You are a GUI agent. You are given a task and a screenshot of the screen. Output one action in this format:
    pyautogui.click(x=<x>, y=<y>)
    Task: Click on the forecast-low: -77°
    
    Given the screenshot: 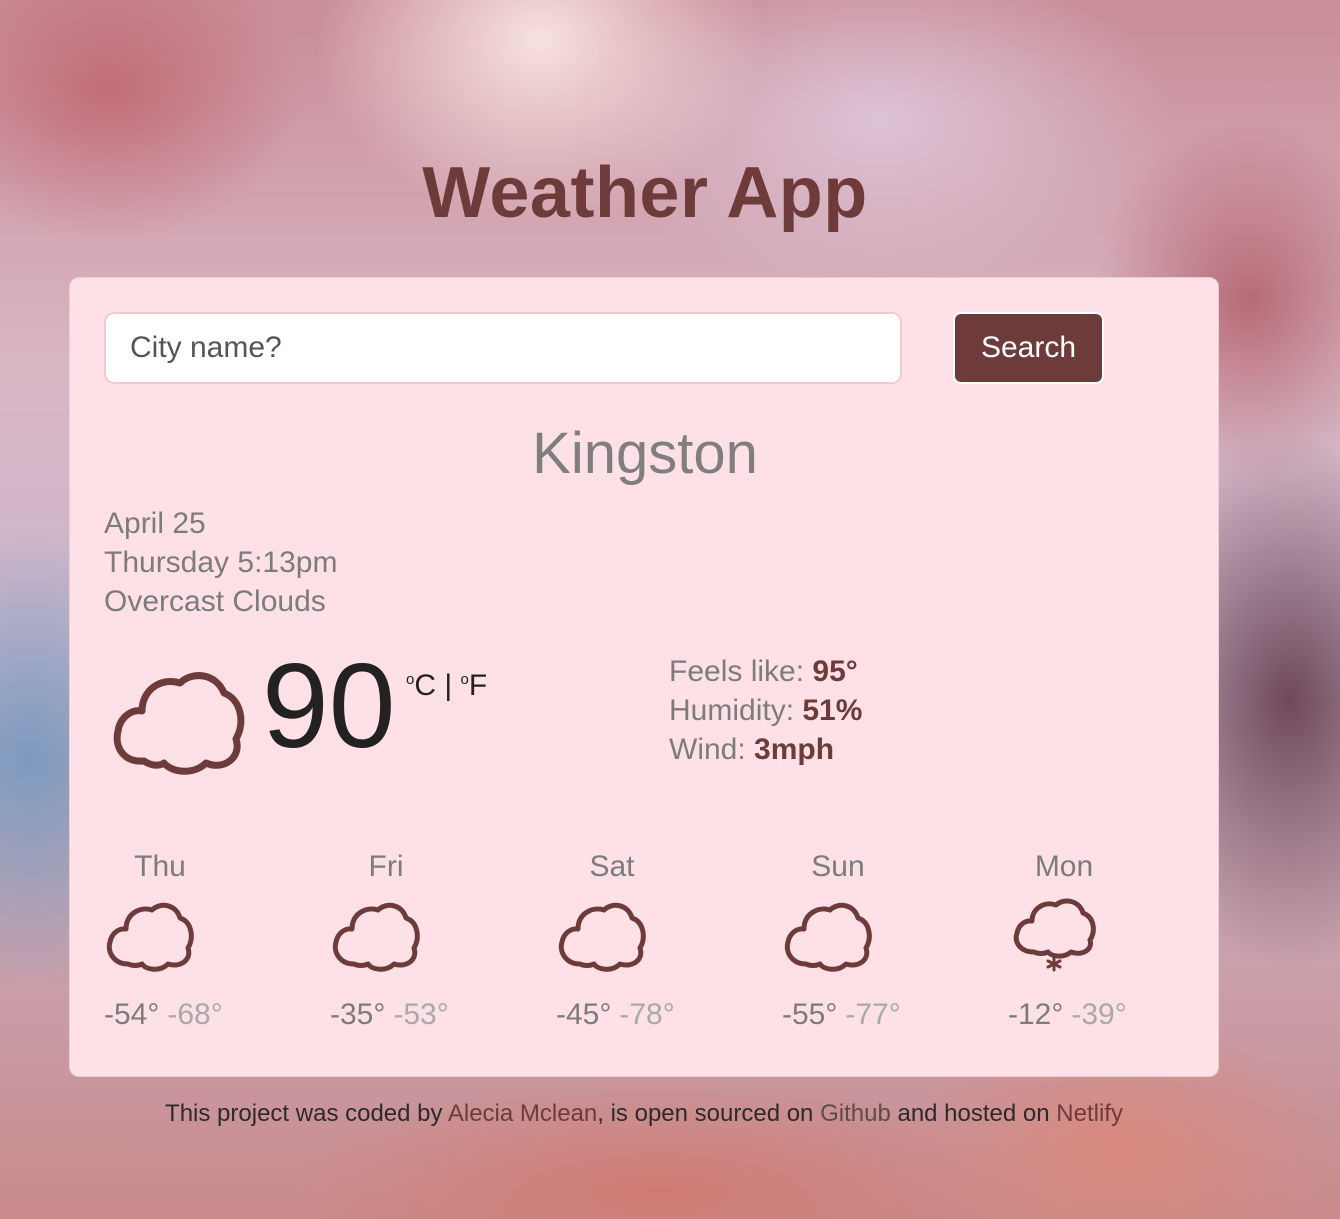 What is the action you would take?
    pyautogui.click(x=873, y=1014)
    